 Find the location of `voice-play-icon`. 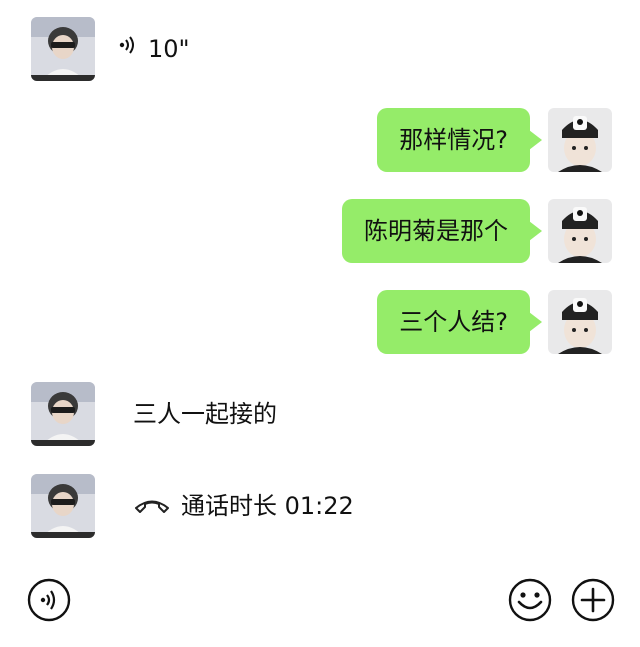

voice-play-icon is located at coordinates (128, 49).